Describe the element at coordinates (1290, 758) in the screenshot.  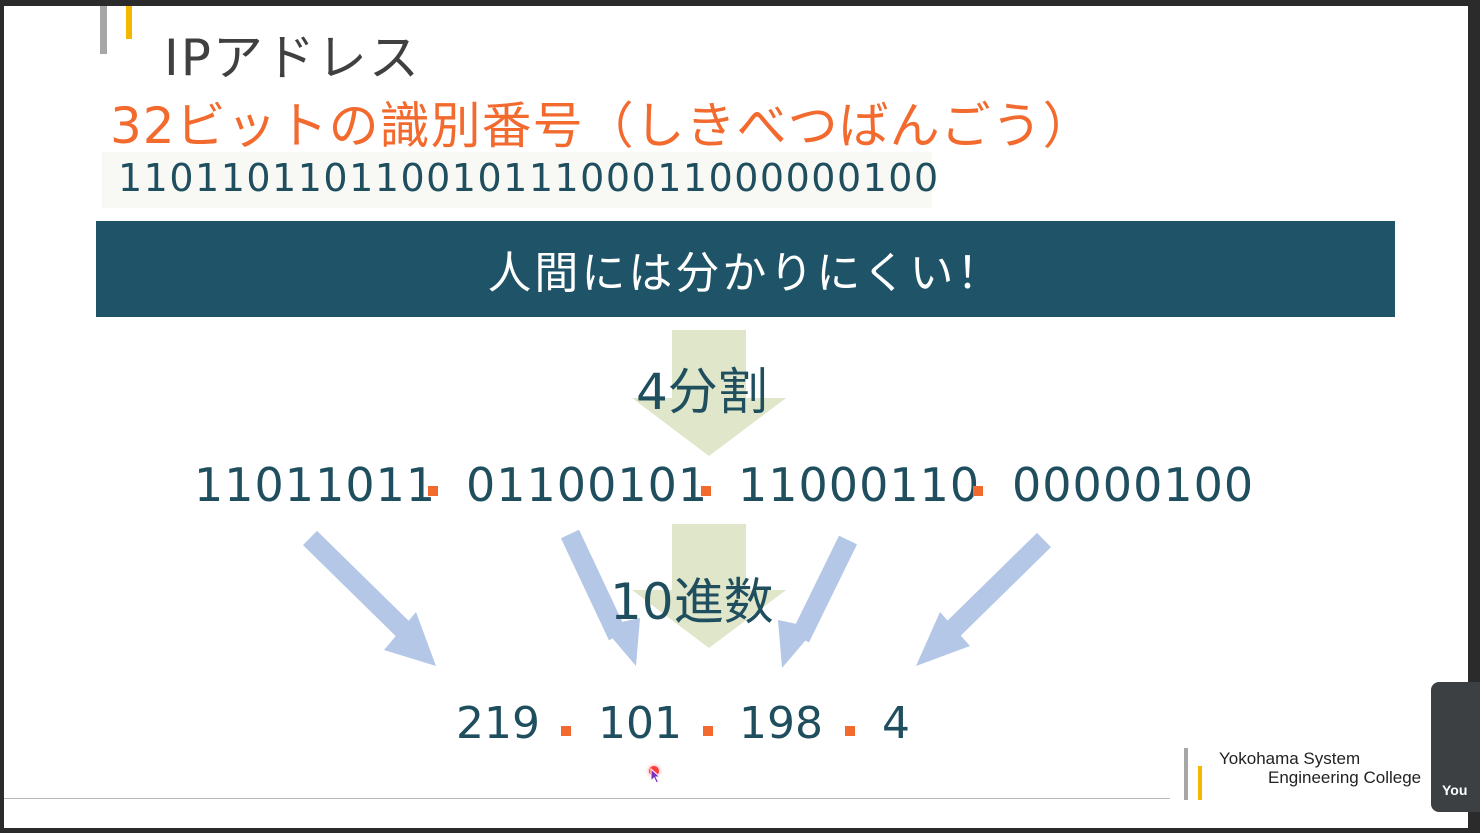
I see `college-logo-line1: Yokohama System` at that location.